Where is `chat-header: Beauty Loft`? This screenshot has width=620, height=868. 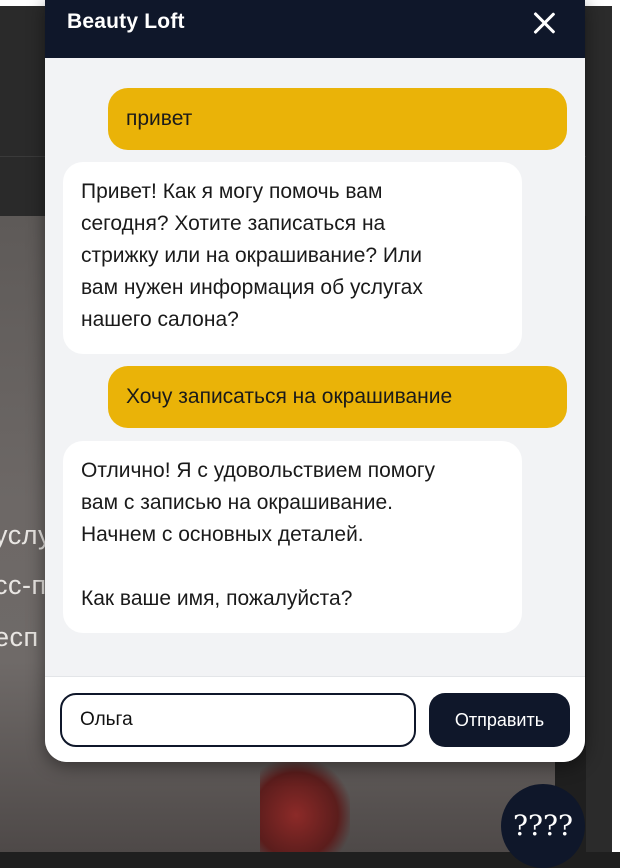
chat-header: Beauty Loft is located at coordinates (315, 29).